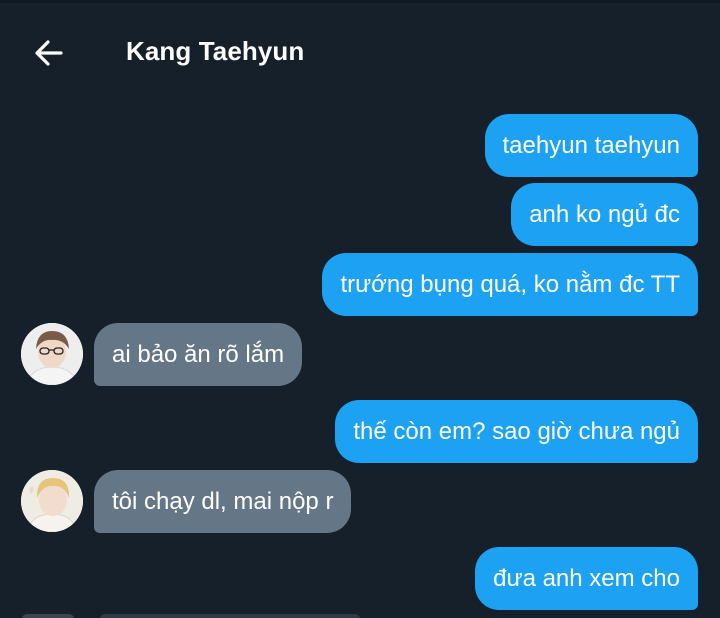 The height and width of the screenshot is (618, 720). I want to click on arrow-left-icon, so click(49, 53).